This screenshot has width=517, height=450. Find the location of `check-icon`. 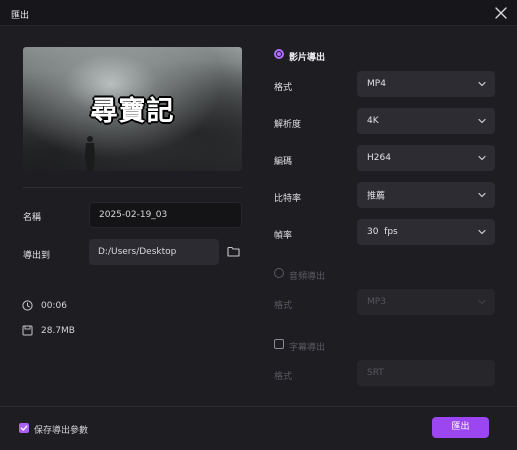

check-icon is located at coordinates (24, 428).